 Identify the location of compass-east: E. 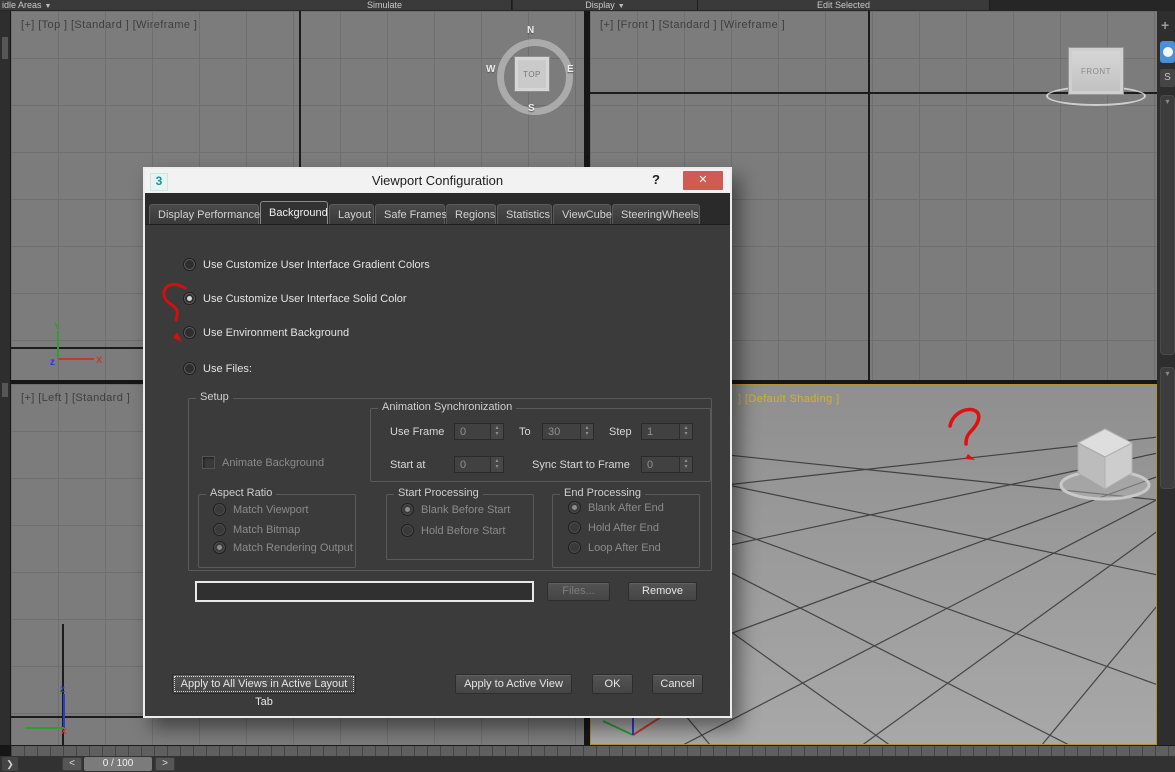
(570, 69).